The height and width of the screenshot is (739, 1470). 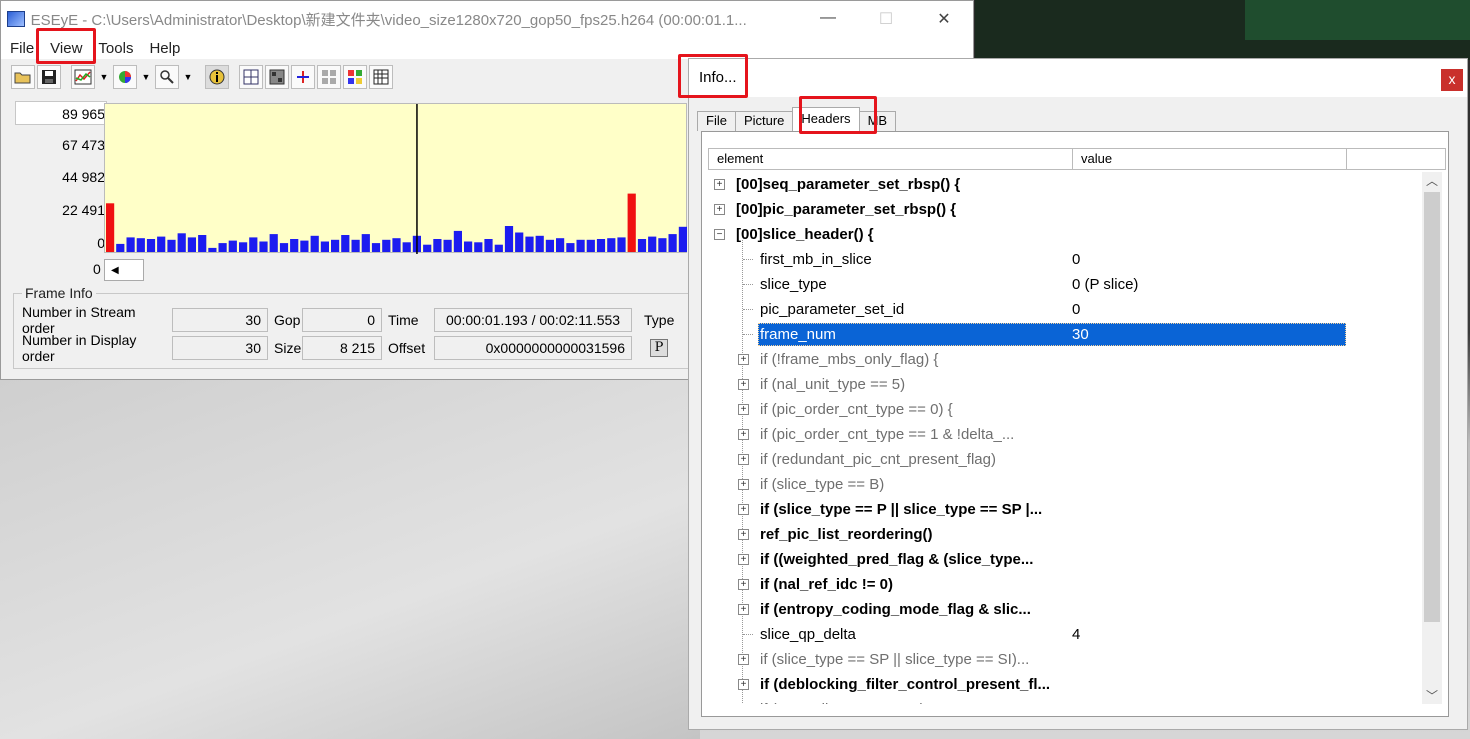 What do you see at coordinates (124, 270) in the screenshot?
I see `horizontal-scrollbar: ◀` at bounding box center [124, 270].